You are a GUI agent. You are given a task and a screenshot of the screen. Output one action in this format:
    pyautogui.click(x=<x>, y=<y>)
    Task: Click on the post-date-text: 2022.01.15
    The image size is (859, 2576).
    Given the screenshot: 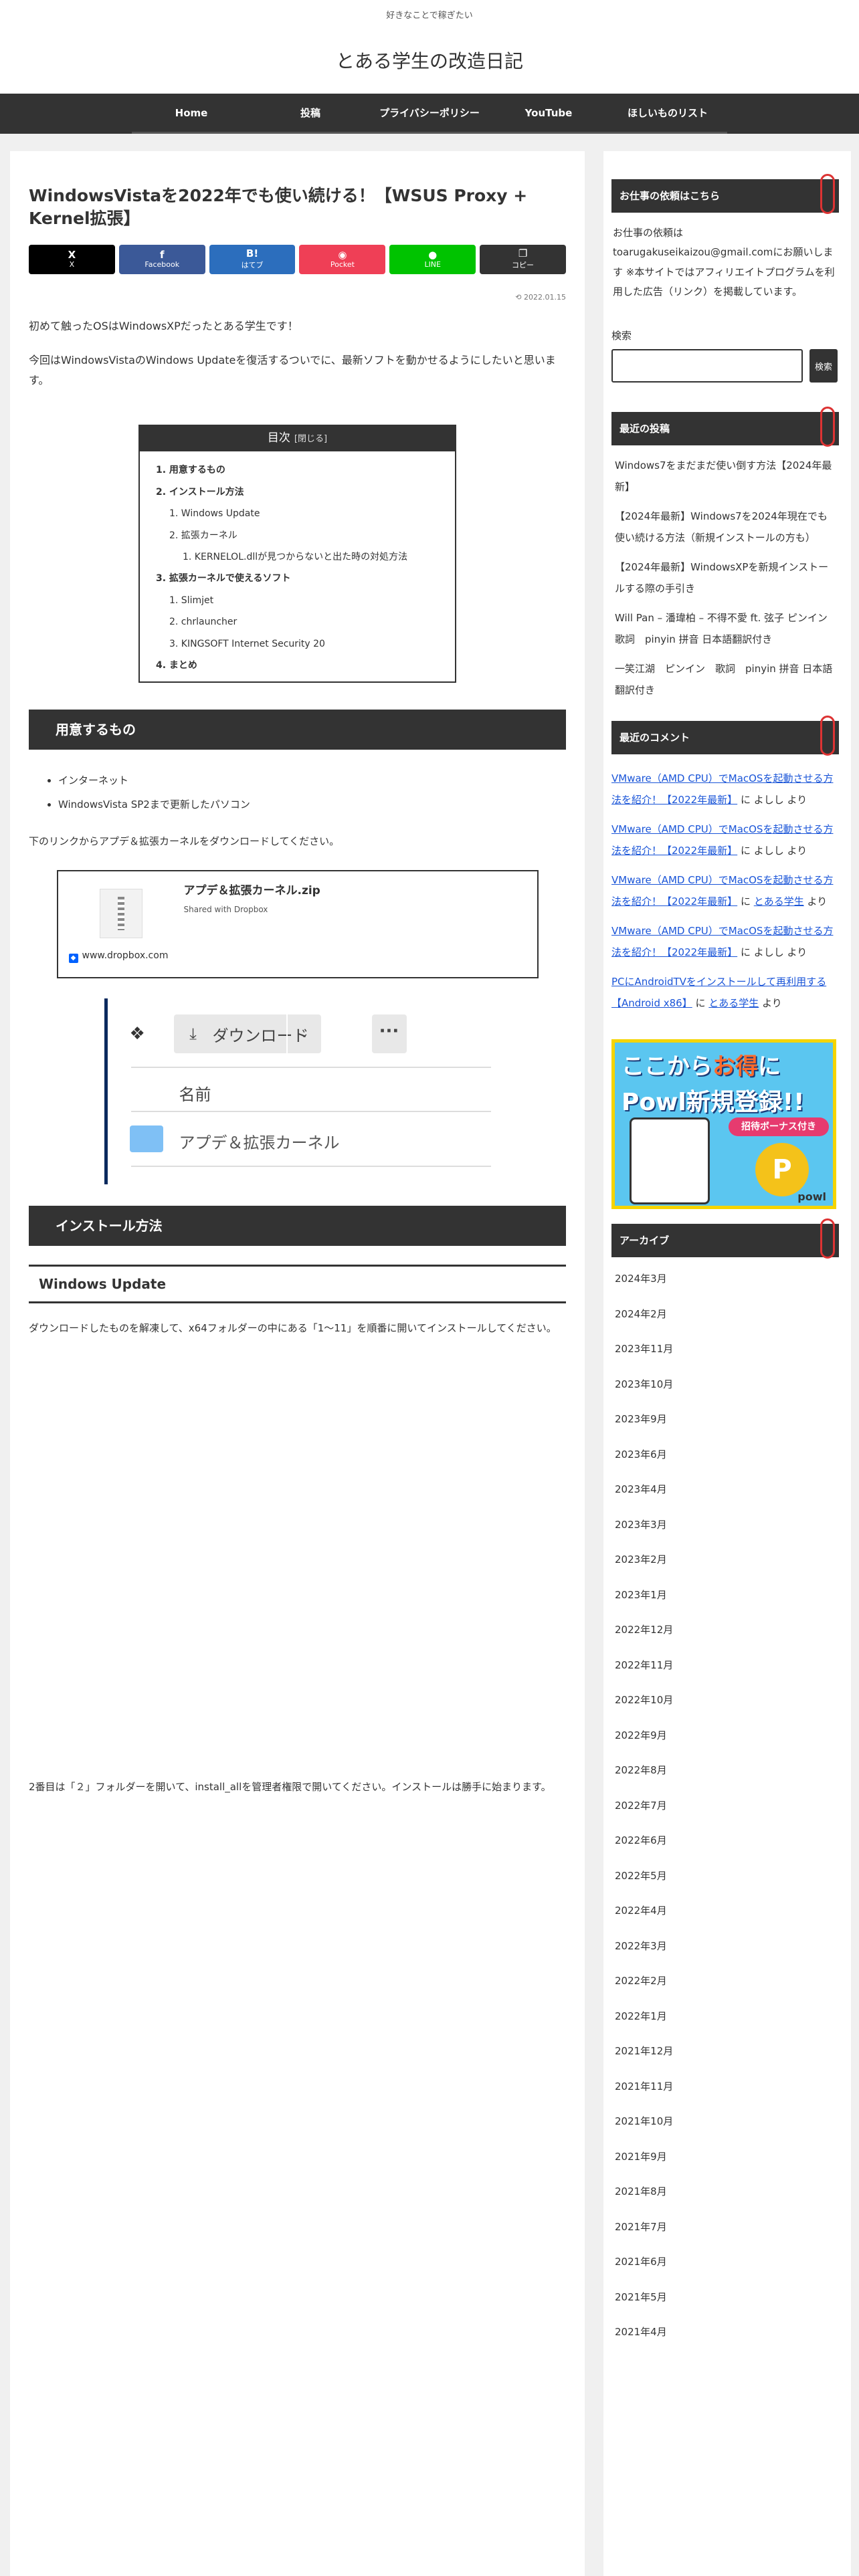 What is the action you would take?
    pyautogui.click(x=545, y=297)
    